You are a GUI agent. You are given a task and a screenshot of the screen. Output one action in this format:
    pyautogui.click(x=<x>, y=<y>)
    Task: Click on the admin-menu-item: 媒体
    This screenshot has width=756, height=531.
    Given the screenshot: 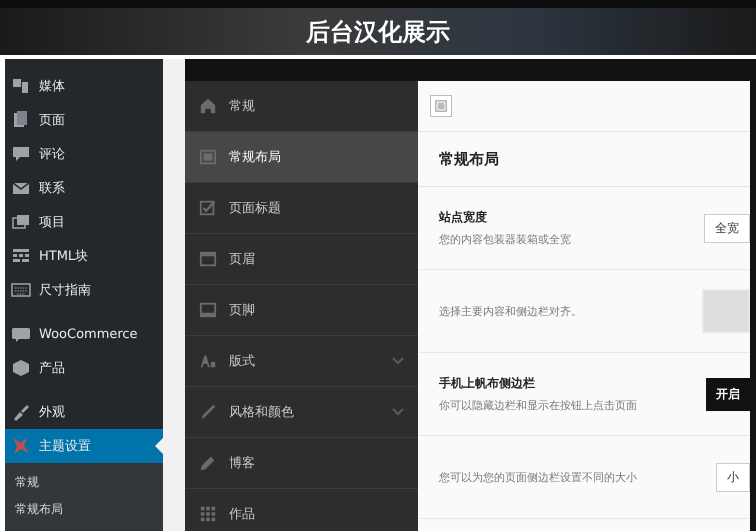 What is the action you would take?
    pyautogui.click(x=84, y=86)
    